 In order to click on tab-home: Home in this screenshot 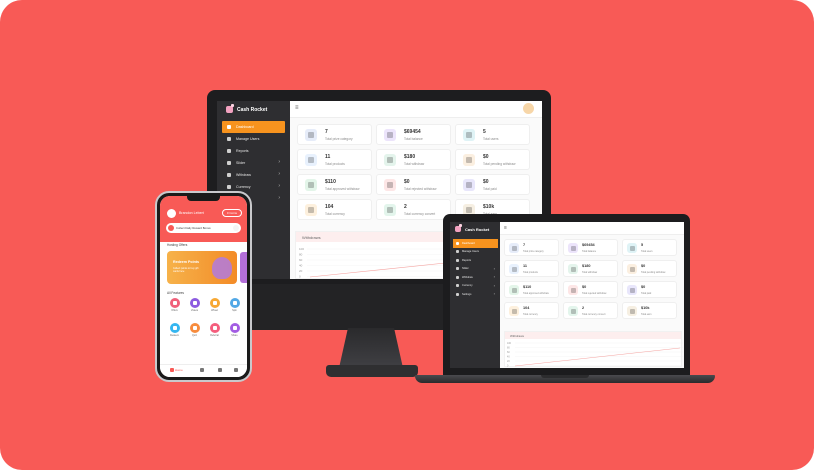, I will do `click(176, 370)`.